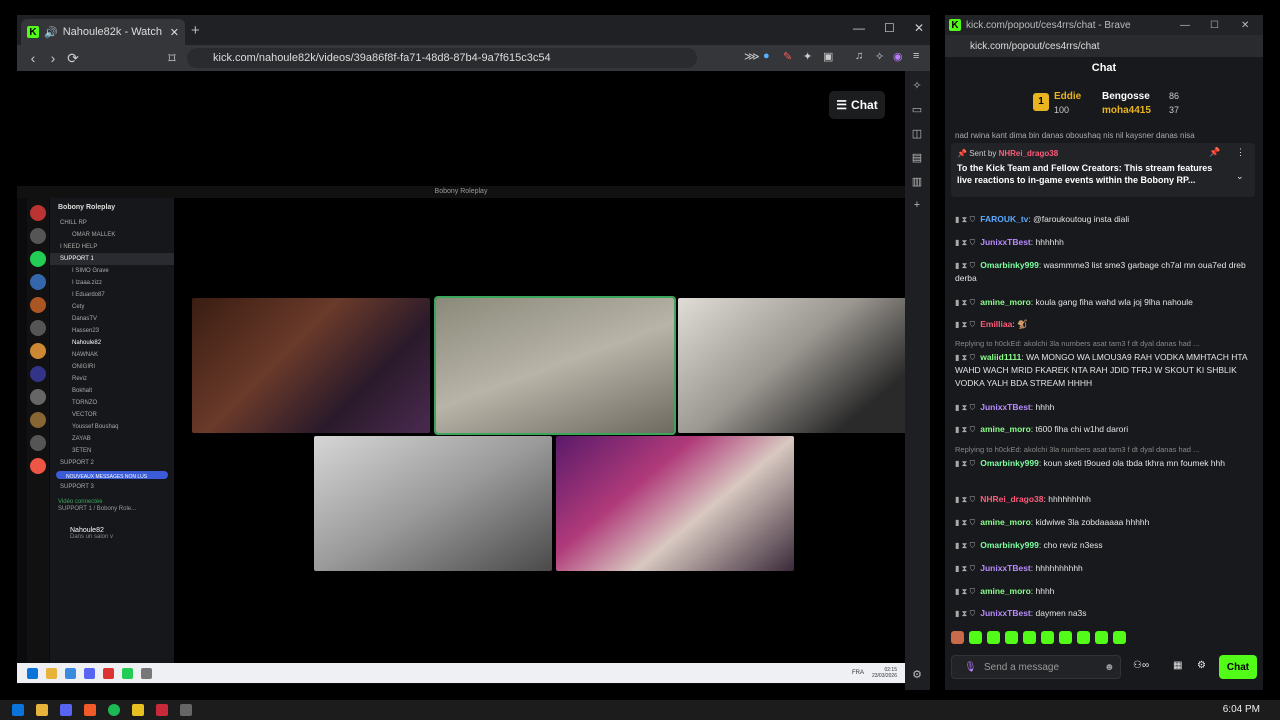 The height and width of the screenshot is (720, 1280). I want to click on expand-icon: ⌄, so click(1240, 176).